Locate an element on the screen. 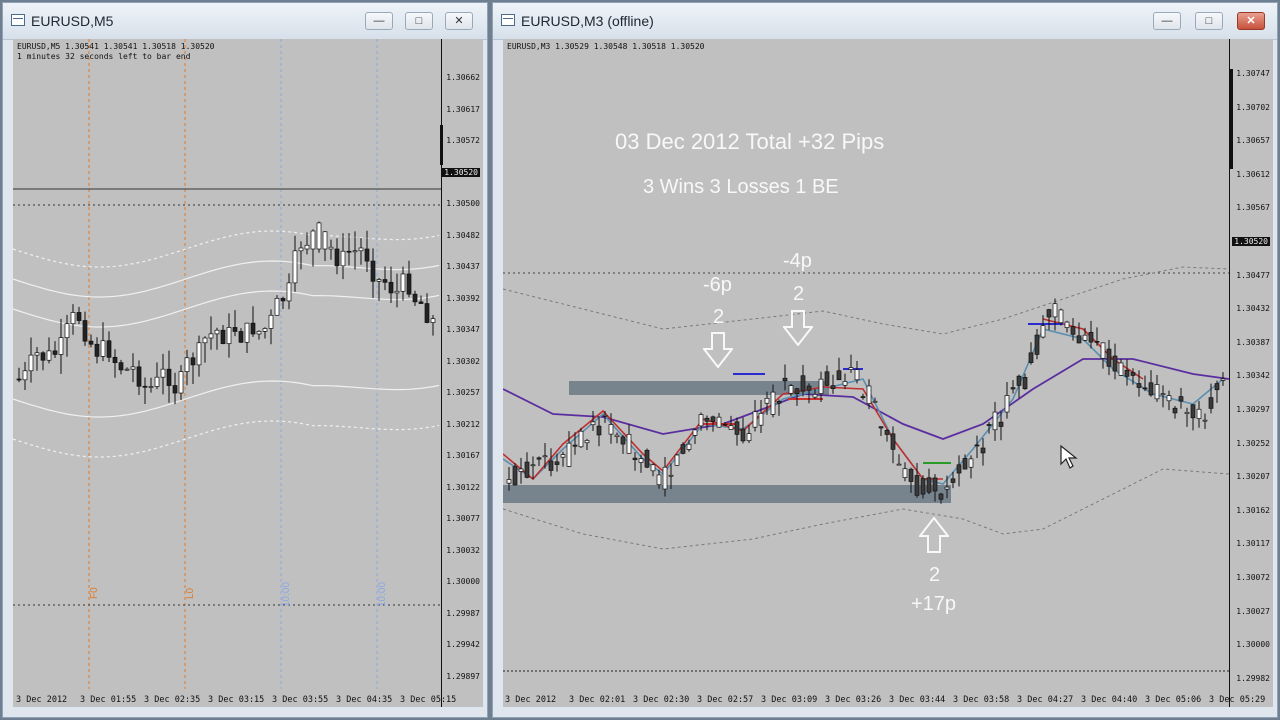 This screenshot has height=720, width=1280. time-tick-label: 3 Dec 03:15 is located at coordinates (236, 700).